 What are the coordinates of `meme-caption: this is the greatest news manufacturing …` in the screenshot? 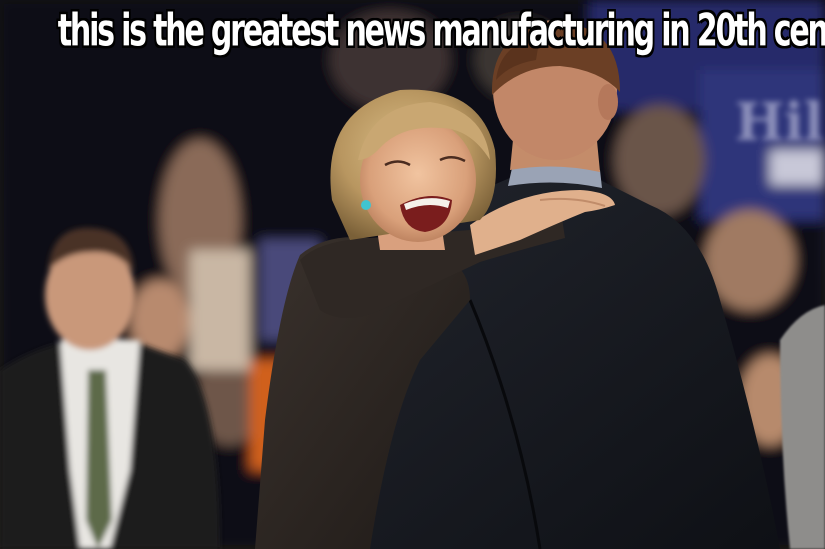 It's located at (441, 32).